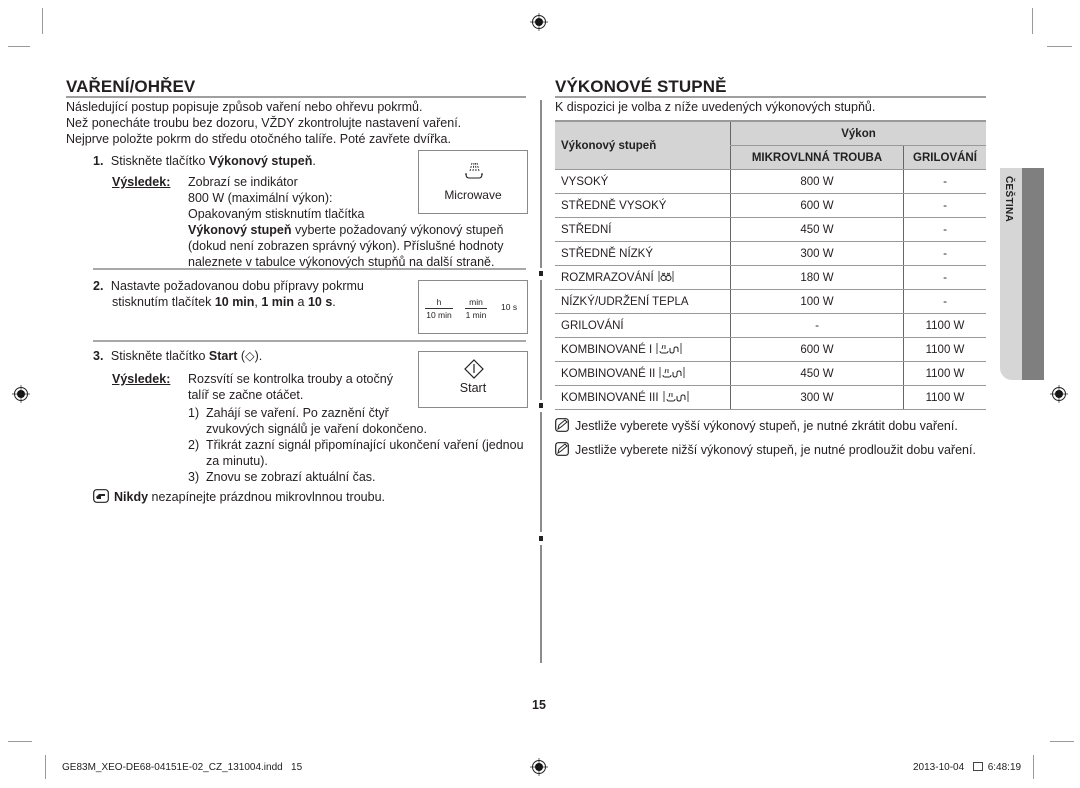 This screenshot has height=788, width=1080. What do you see at coordinates (243, 182) in the screenshot?
I see `result-line: Zobrazí se indikátor` at bounding box center [243, 182].